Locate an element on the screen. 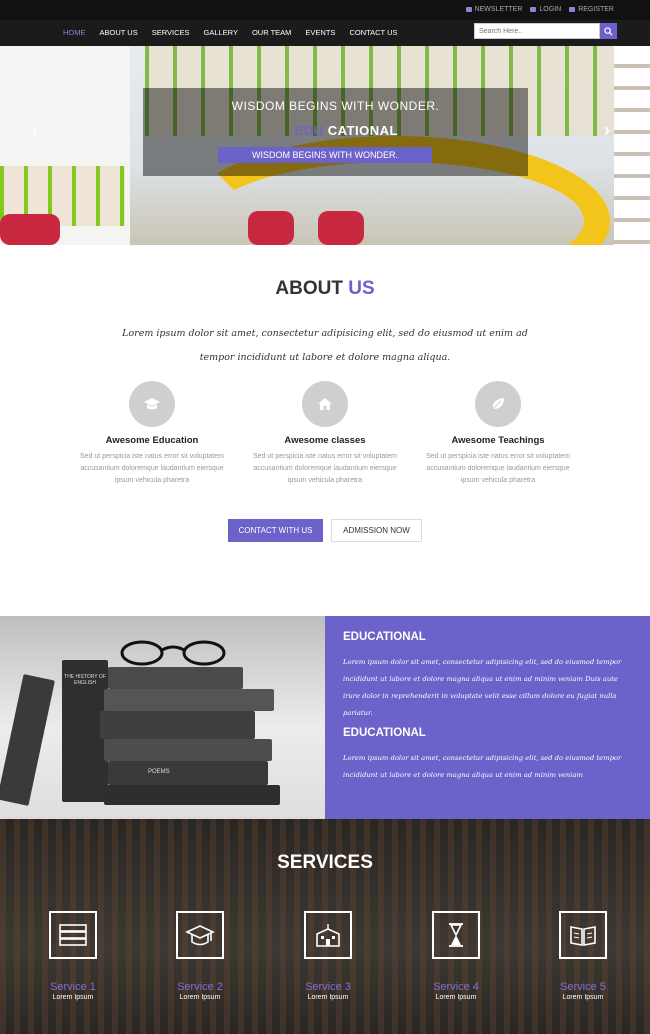 The height and width of the screenshot is (1034, 650). login-label: LOGIN is located at coordinates (550, 9).